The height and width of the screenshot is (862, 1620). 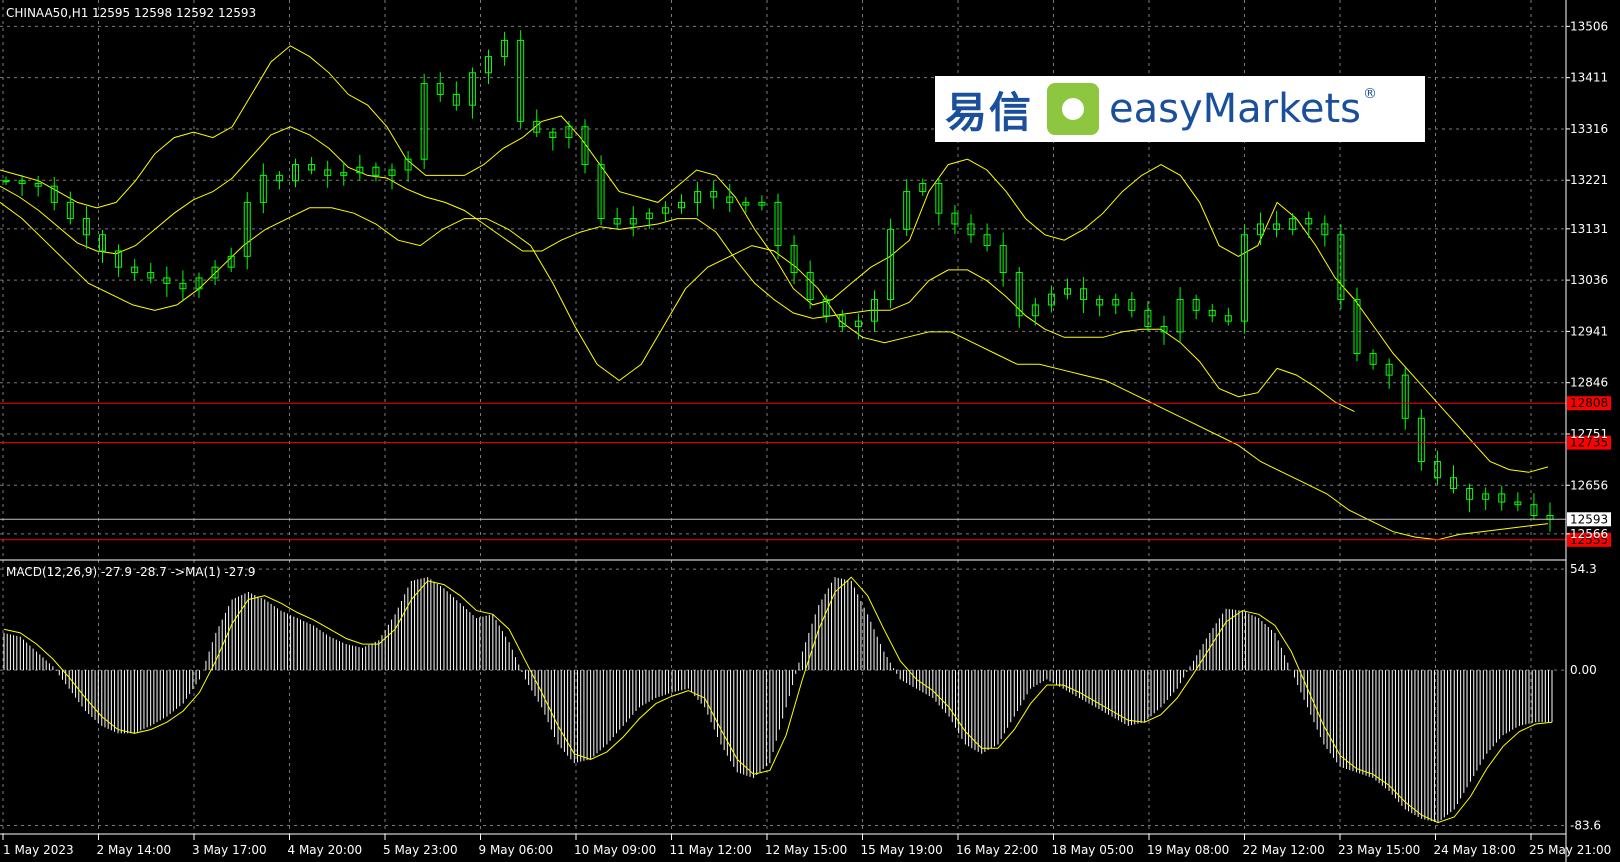 What do you see at coordinates (615, 850) in the screenshot?
I see `time-tick-label: 10 May 09:00` at bounding box center [615, 850].